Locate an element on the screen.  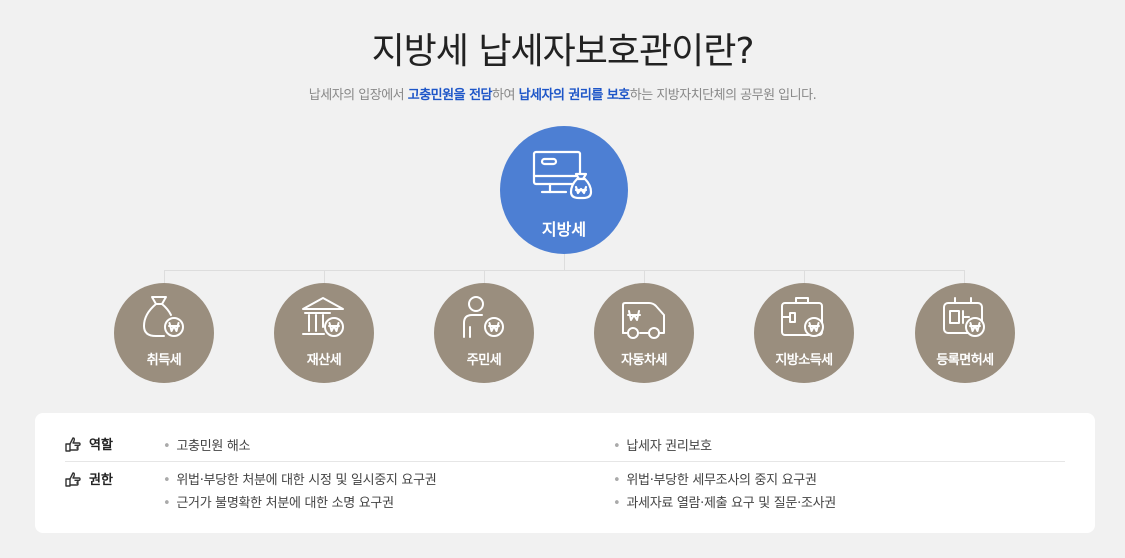
authority-item: • 위법·부당한 세무조사의 중지 요구권 is located at coordinates (715, 480).